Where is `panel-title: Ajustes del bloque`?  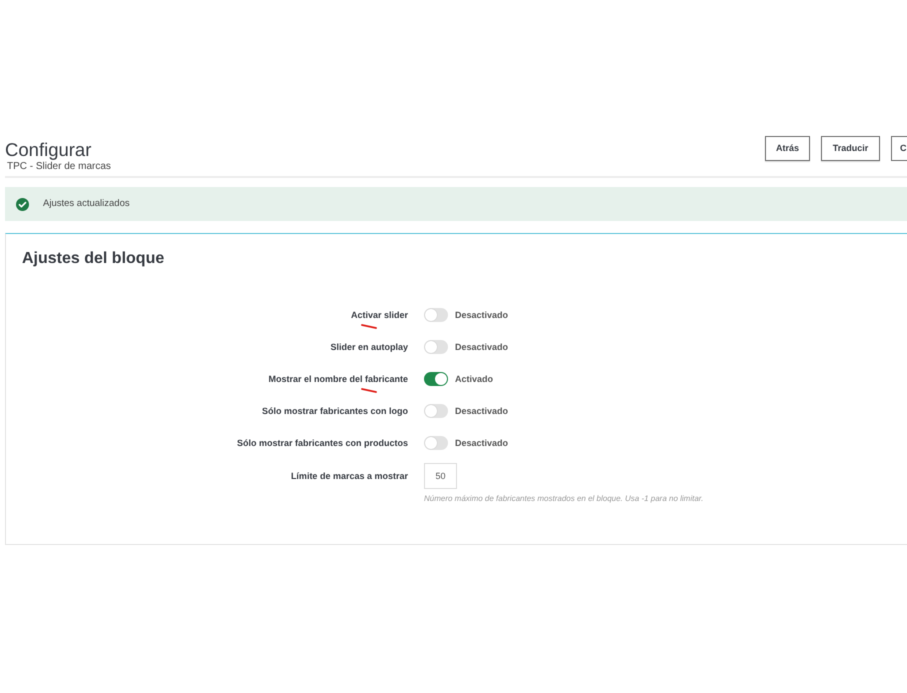 panel-title: Ajustes del bloque is located at coordinates (93, 259).